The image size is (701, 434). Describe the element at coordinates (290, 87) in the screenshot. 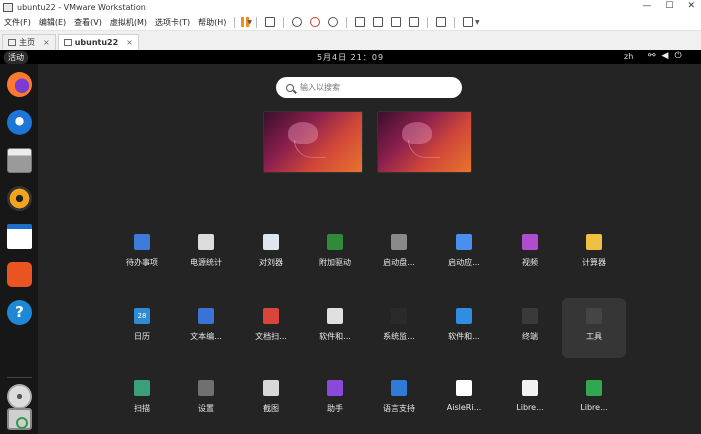

I see `search-icon` at that location.